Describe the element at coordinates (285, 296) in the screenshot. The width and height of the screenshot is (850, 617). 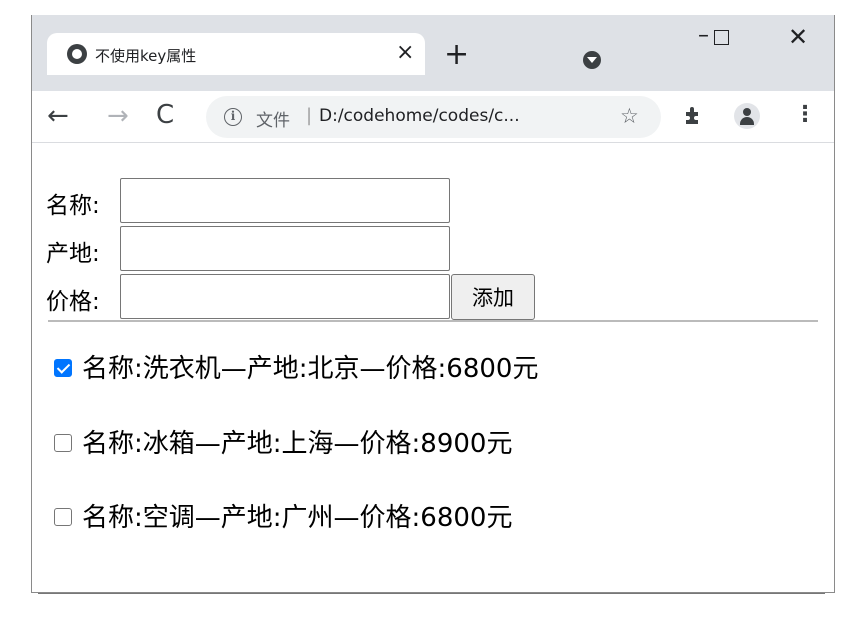
I see `price-input` at that location.